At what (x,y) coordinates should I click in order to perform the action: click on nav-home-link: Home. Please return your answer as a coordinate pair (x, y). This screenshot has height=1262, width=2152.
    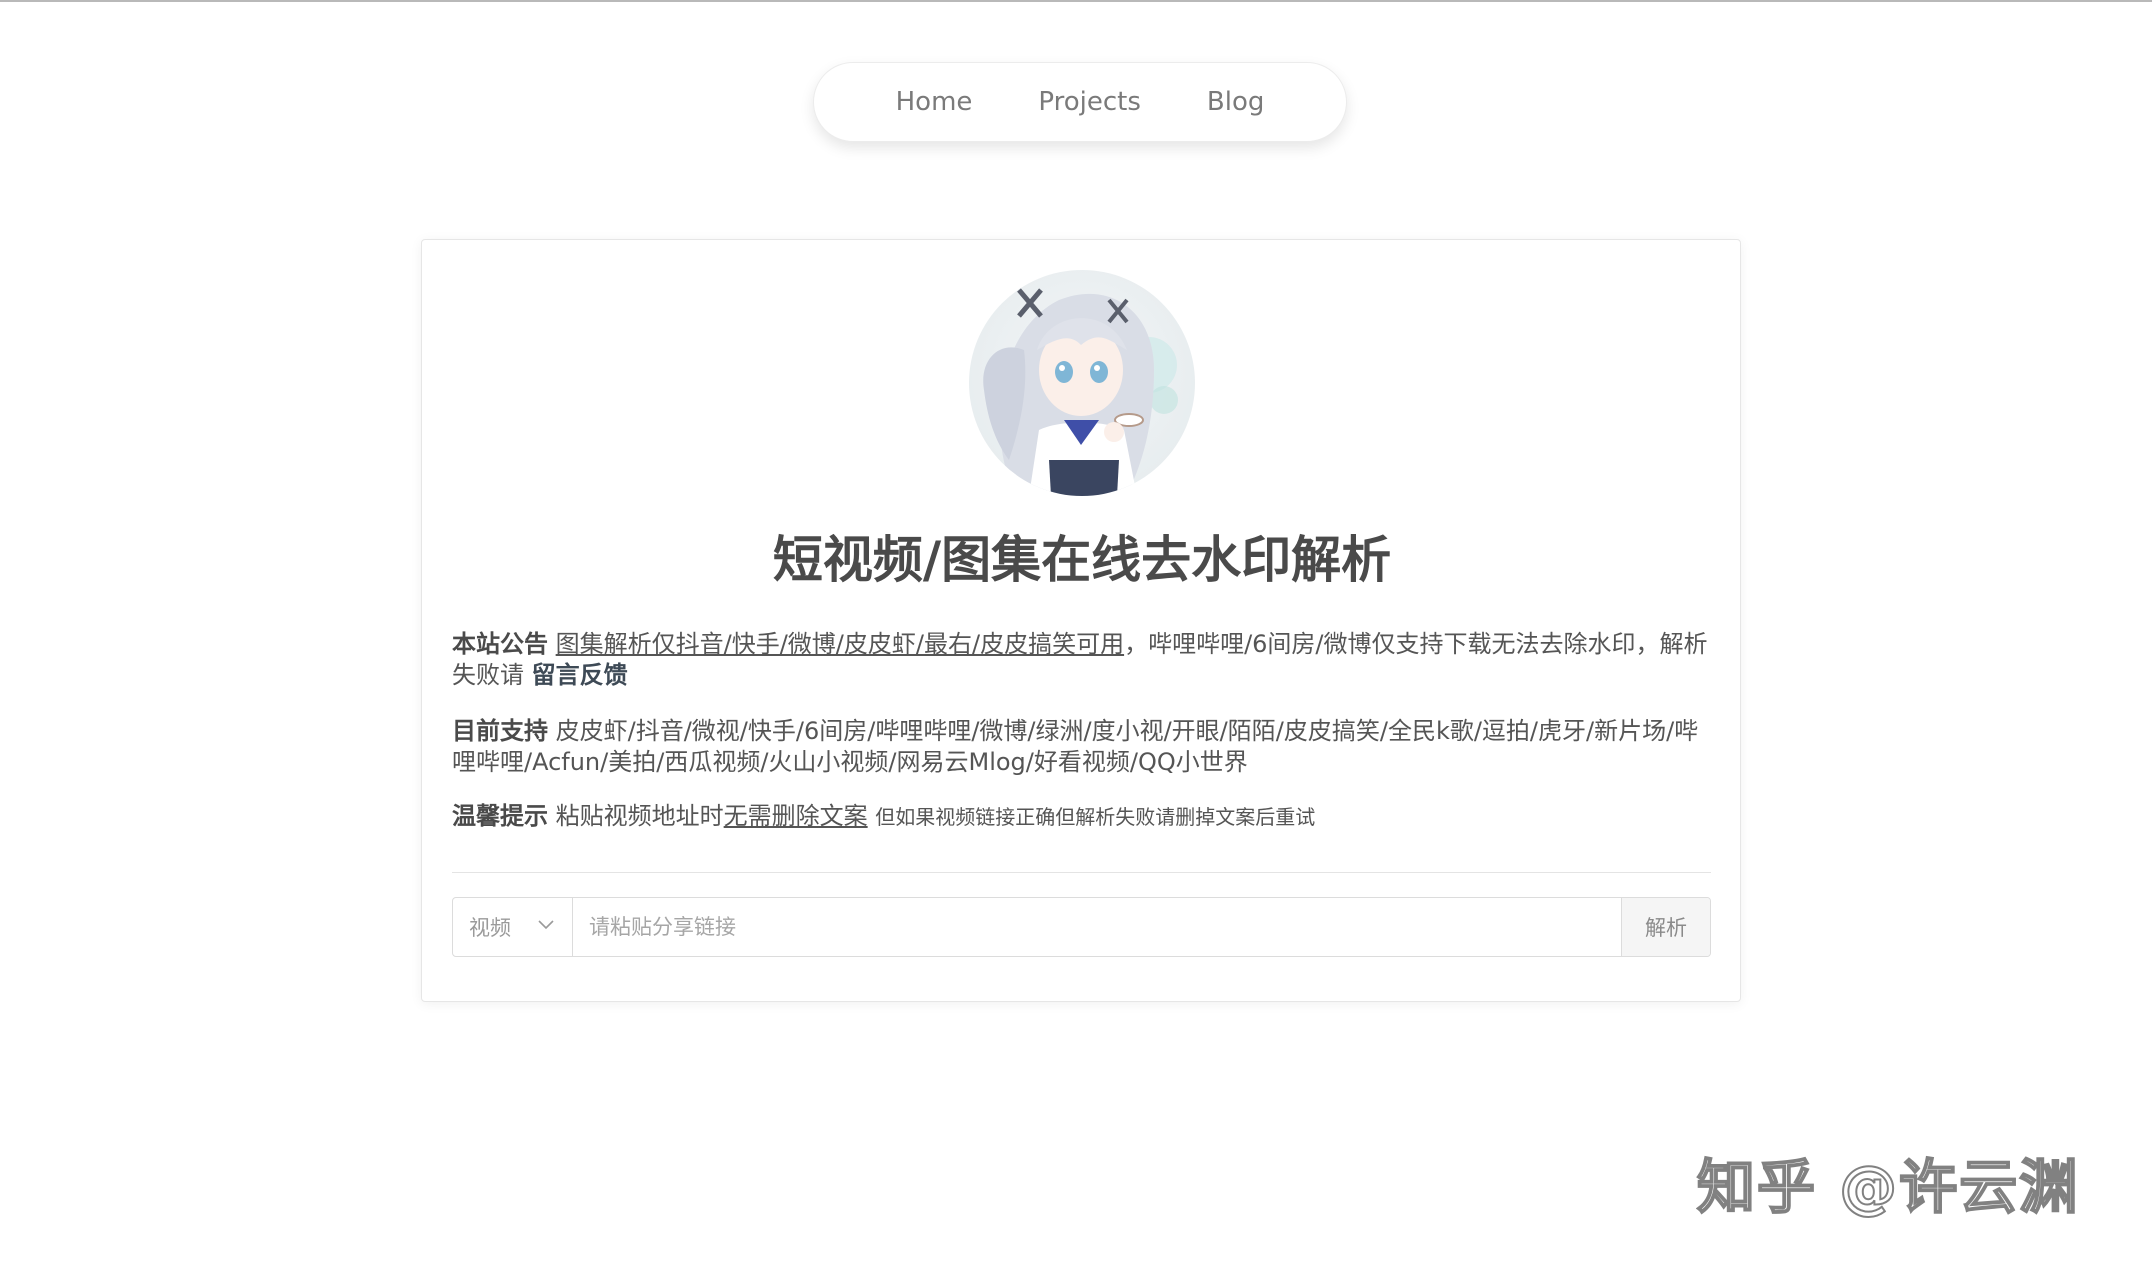
    Looking at the image, I should click on (934, 102).